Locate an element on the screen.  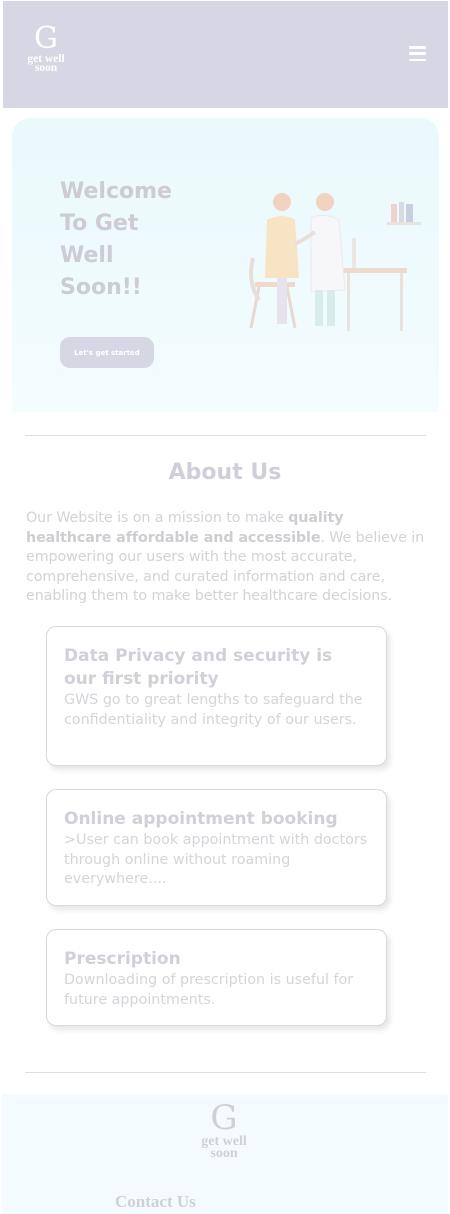
hero-title: Welcome To Get Well Soon!! is located at coordinates (120, 240).